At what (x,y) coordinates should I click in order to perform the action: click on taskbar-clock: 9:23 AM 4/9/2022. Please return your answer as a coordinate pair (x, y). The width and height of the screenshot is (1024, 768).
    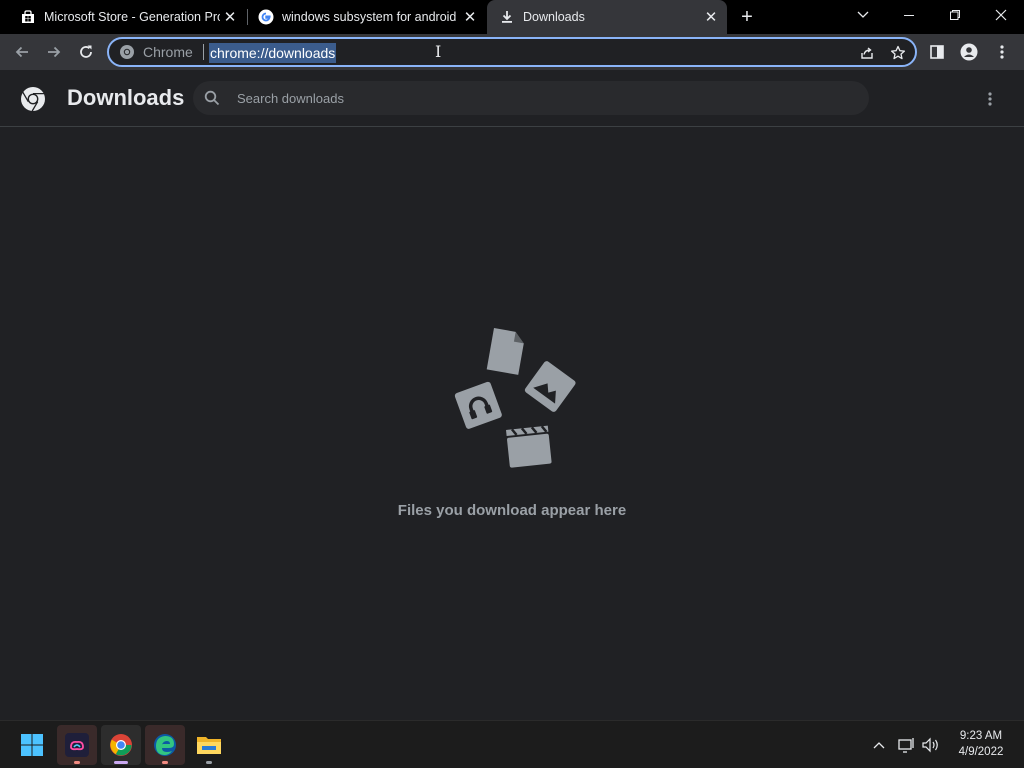
    Looking at the image, I should click on (981, 744).